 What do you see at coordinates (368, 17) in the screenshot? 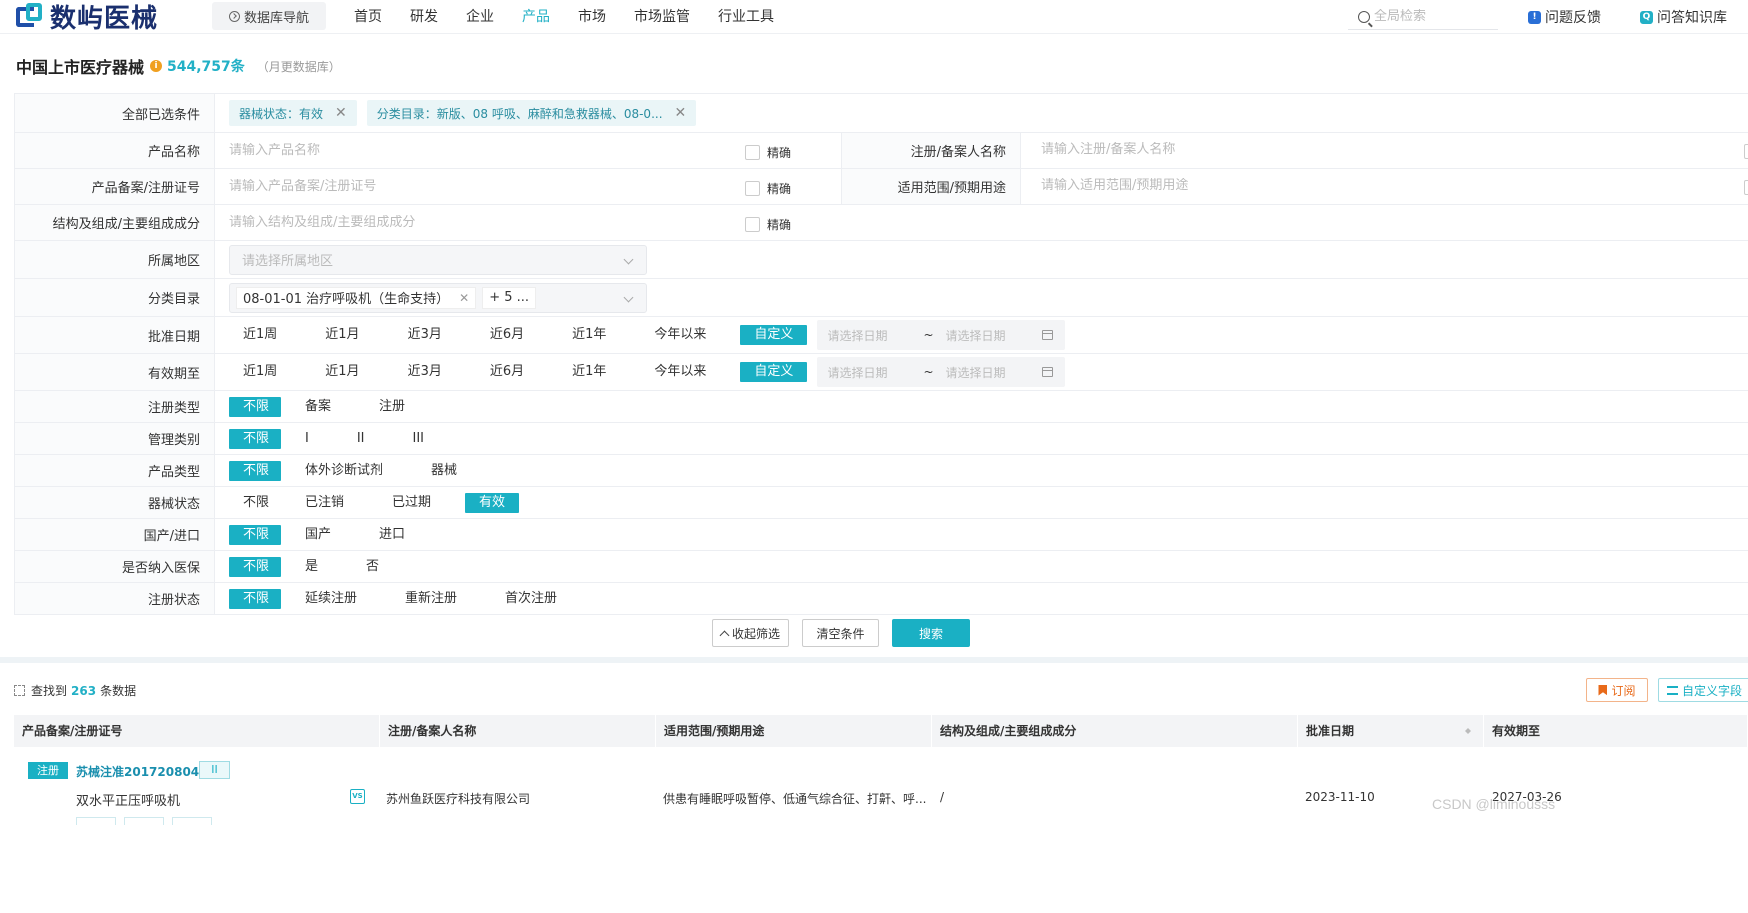
I see `nav-home: 首页` at bounding box center [368, 17].